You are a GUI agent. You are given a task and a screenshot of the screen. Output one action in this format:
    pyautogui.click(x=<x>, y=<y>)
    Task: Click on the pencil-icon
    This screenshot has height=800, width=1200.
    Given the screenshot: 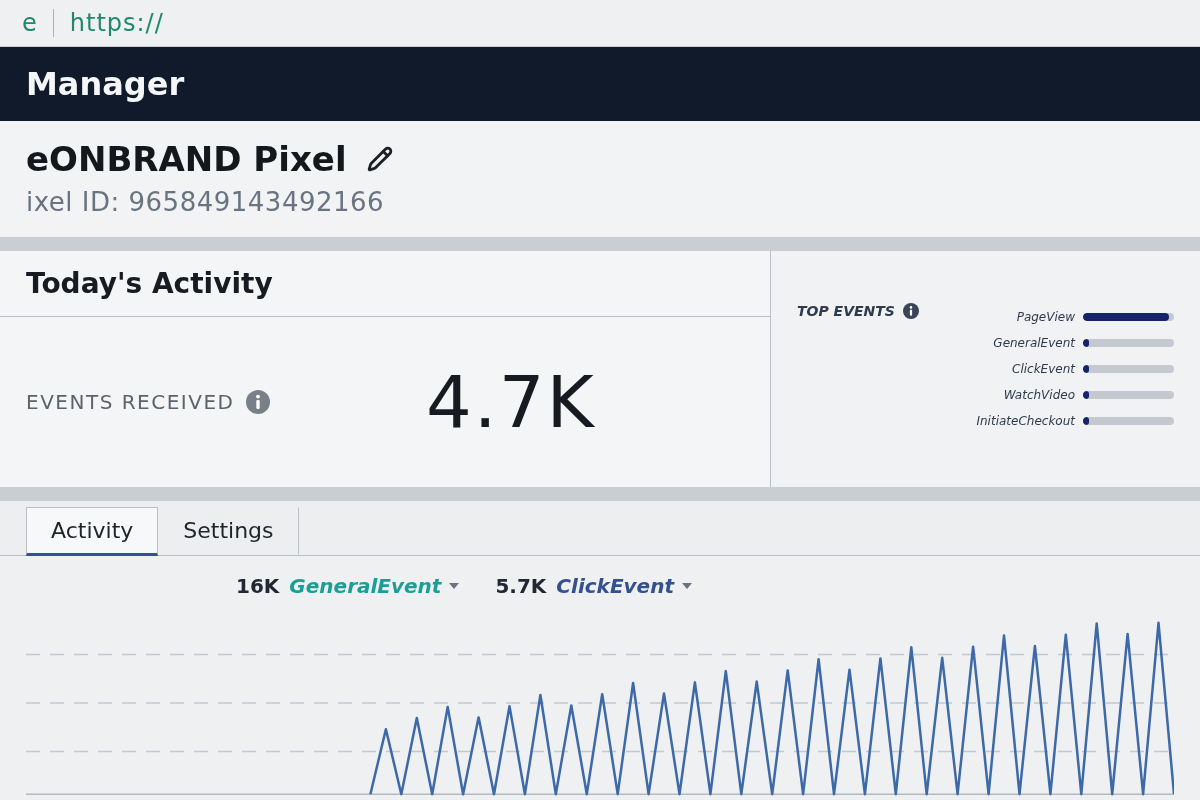 What is the action you would take?
    pyautogui.click(x=379, y=159)
    